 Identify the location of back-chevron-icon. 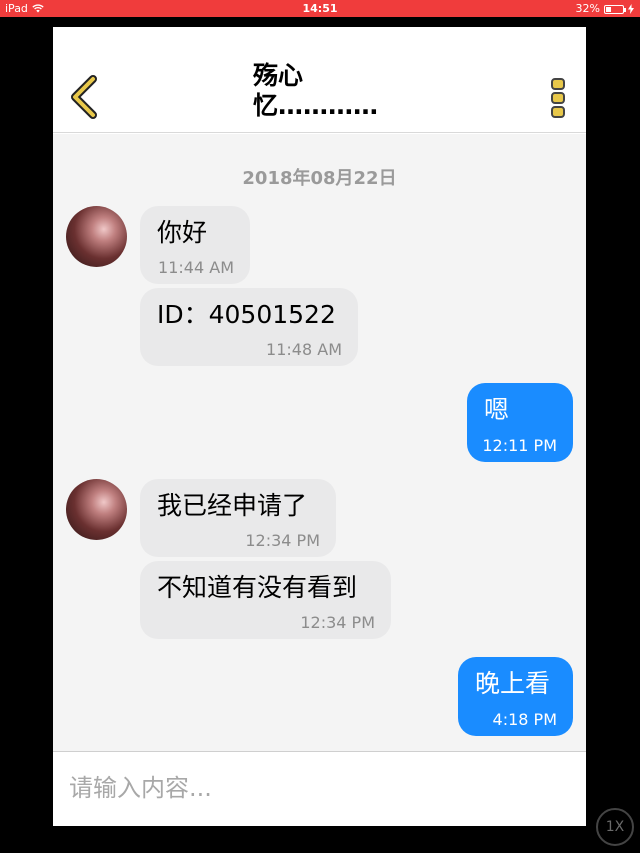
(85, 97).